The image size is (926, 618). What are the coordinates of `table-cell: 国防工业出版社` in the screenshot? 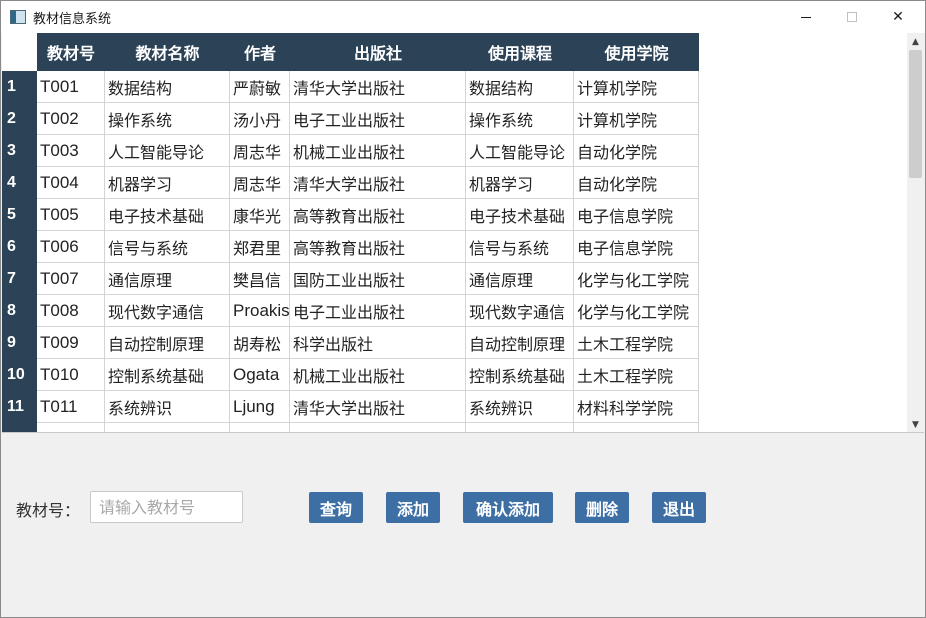 It's located at (378, 279).